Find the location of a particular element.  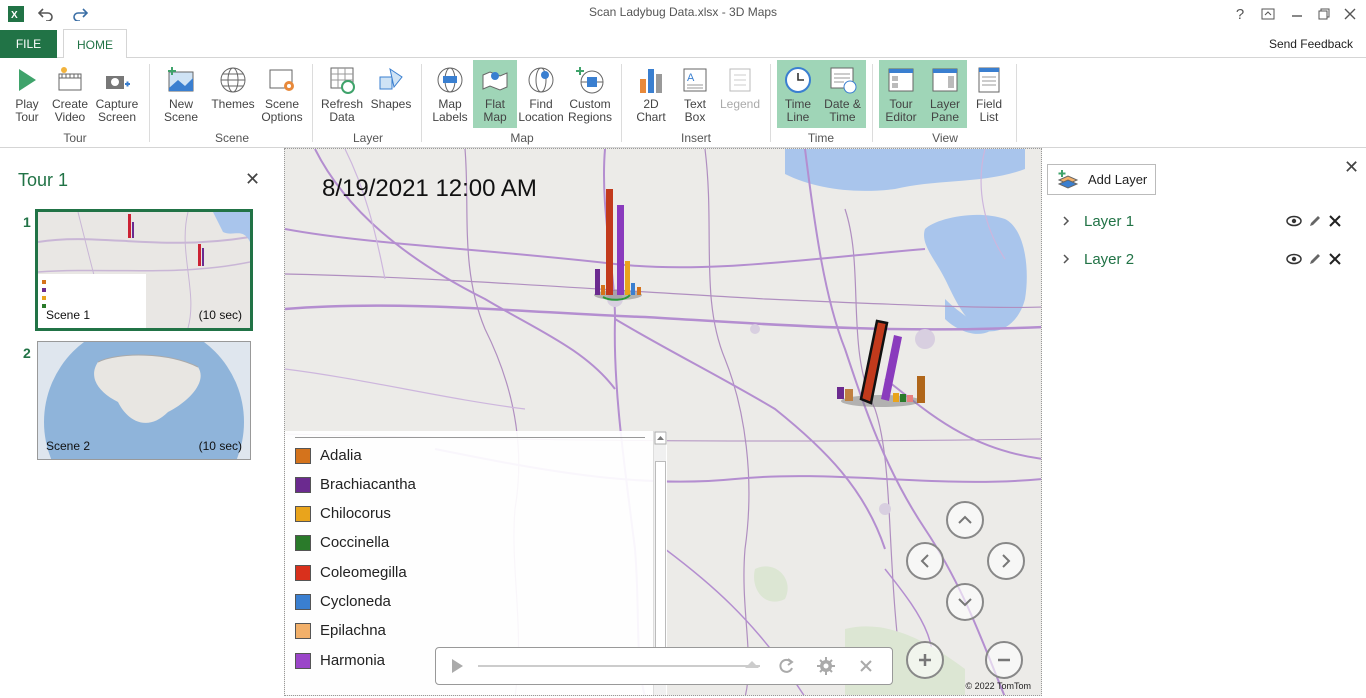

add-layer-label: Add Layer is located at coordinates (1118, 179).